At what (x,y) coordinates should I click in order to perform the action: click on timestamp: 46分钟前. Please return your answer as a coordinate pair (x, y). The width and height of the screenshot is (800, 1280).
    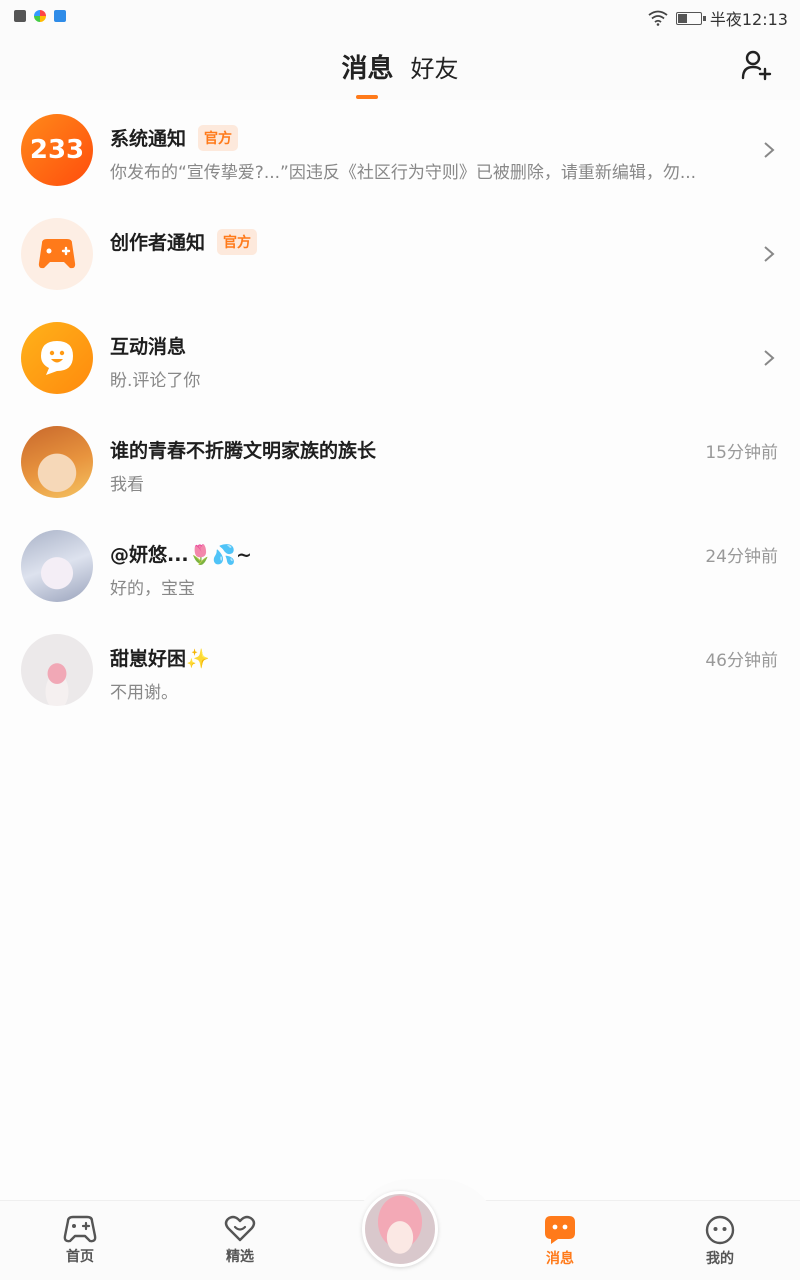
    Looking at the image, I should click on (741, 661).